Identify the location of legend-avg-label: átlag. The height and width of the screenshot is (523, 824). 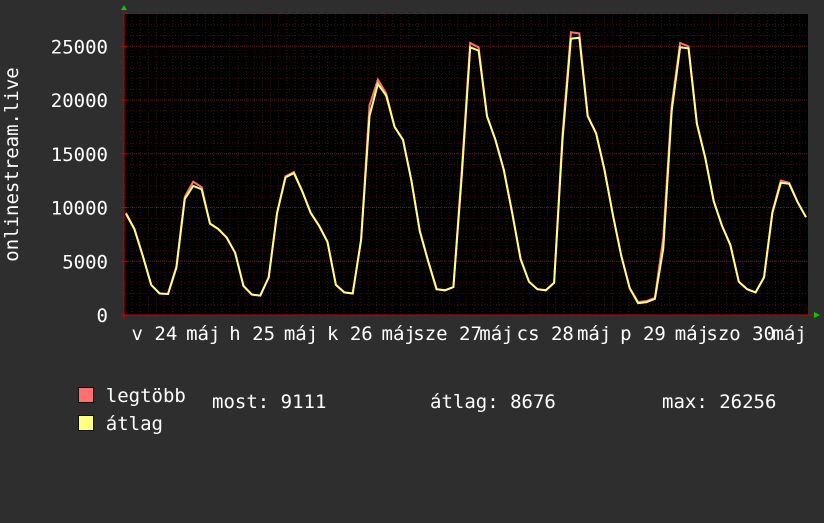
(134, 424).